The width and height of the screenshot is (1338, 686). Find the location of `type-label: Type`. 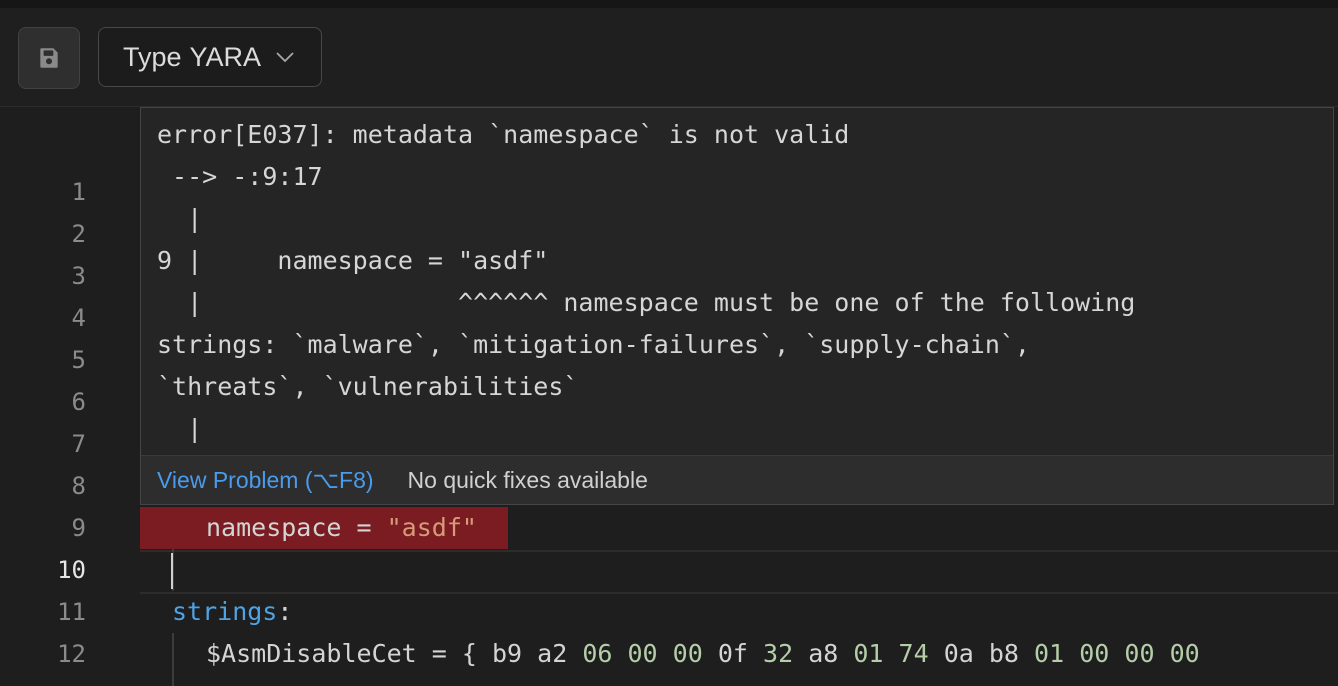

type-label: Type is located at coordinates (152, 56).